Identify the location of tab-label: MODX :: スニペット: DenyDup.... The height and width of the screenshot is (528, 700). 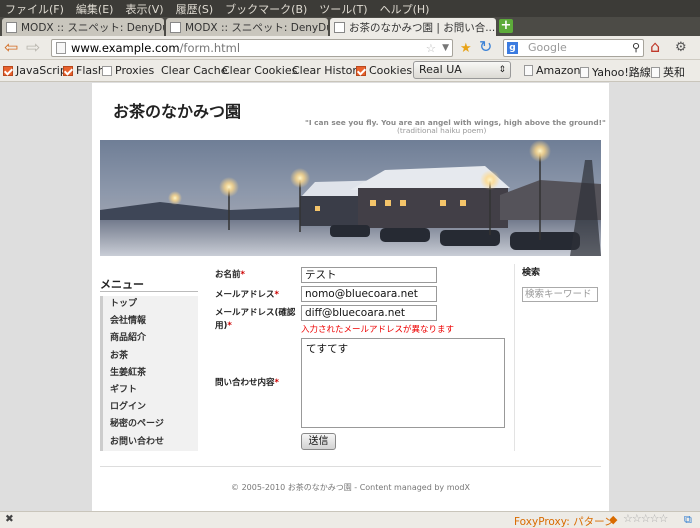
(256, 27).